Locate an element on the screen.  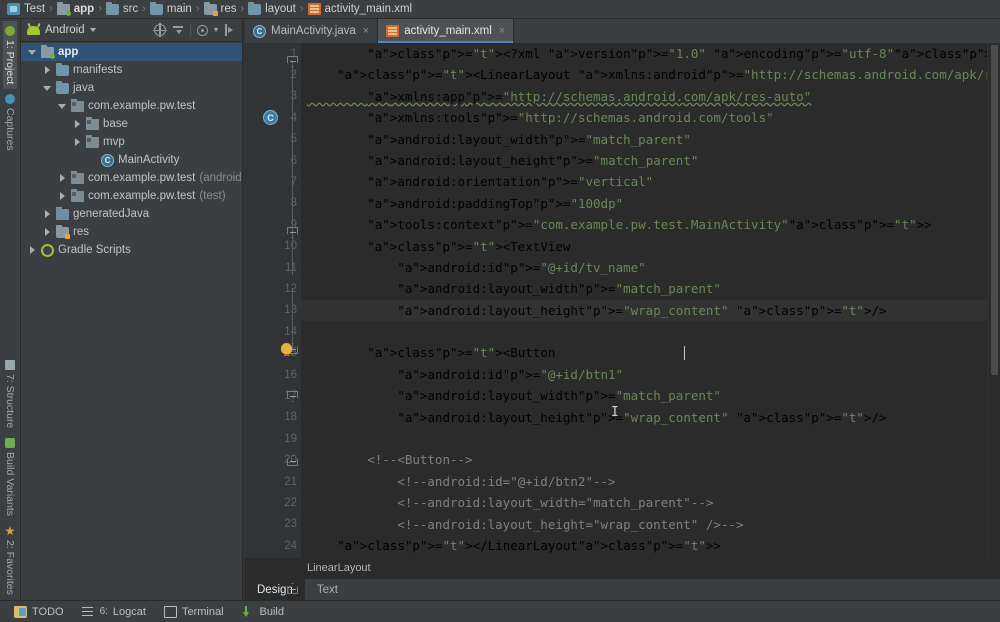
terminal-icon is located at coordinates (170, 611).